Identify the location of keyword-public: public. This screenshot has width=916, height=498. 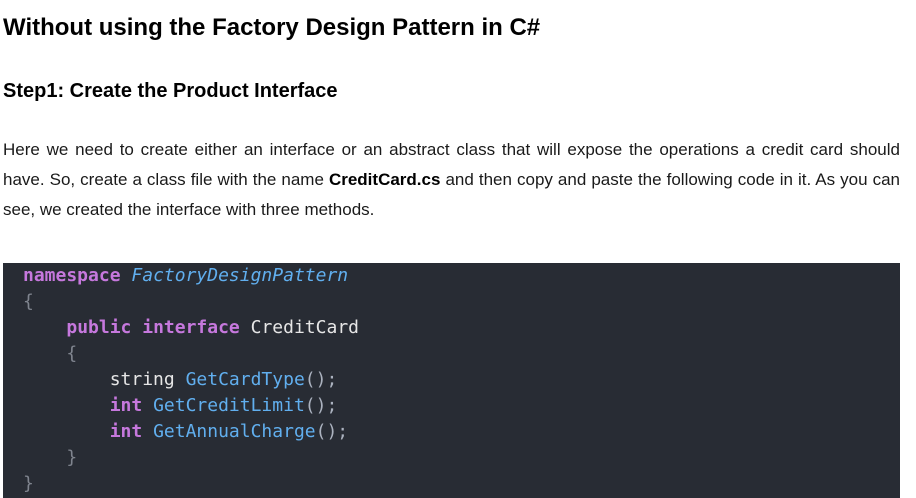
(99, 327).